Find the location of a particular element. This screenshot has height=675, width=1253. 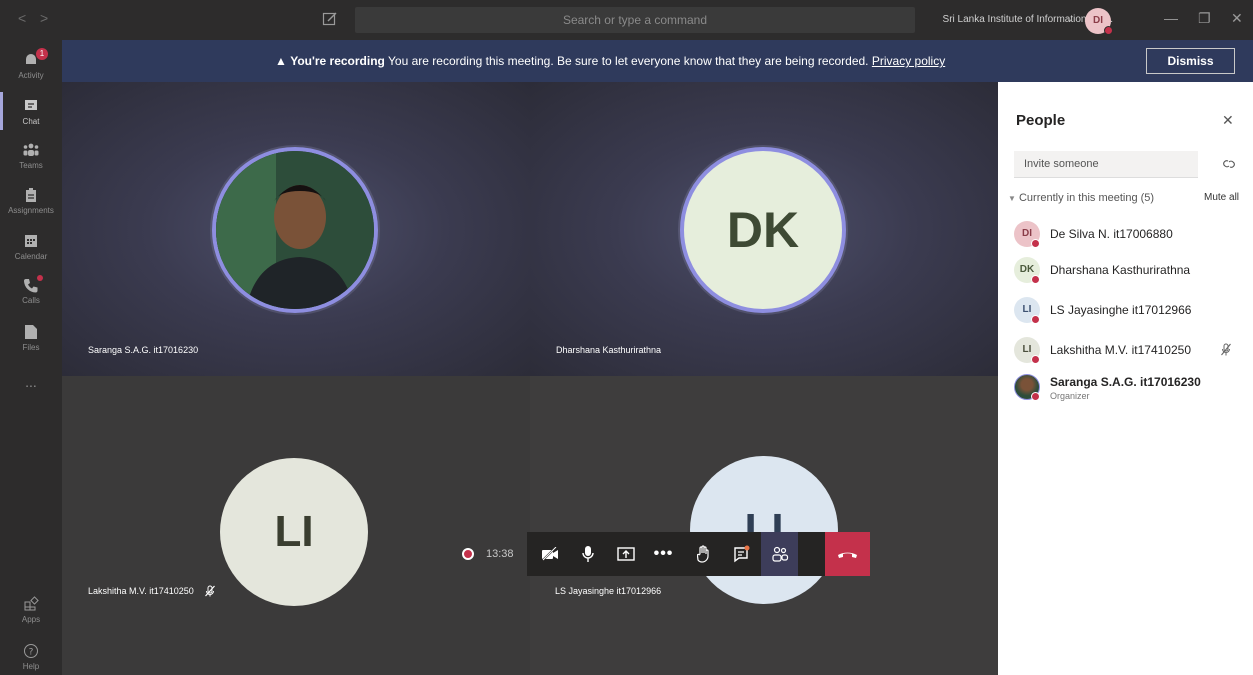

participant-row: DK Dharshana Kasthurirathna is located at coordinates (1129, 273).